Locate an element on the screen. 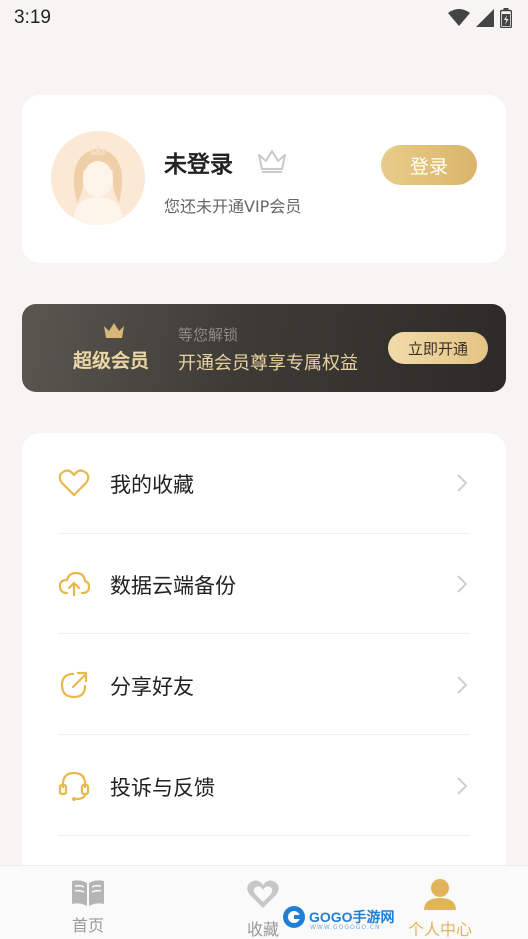  watermark-sub: WWW.GOGOGO.CN is located at coordinates (345, 927).